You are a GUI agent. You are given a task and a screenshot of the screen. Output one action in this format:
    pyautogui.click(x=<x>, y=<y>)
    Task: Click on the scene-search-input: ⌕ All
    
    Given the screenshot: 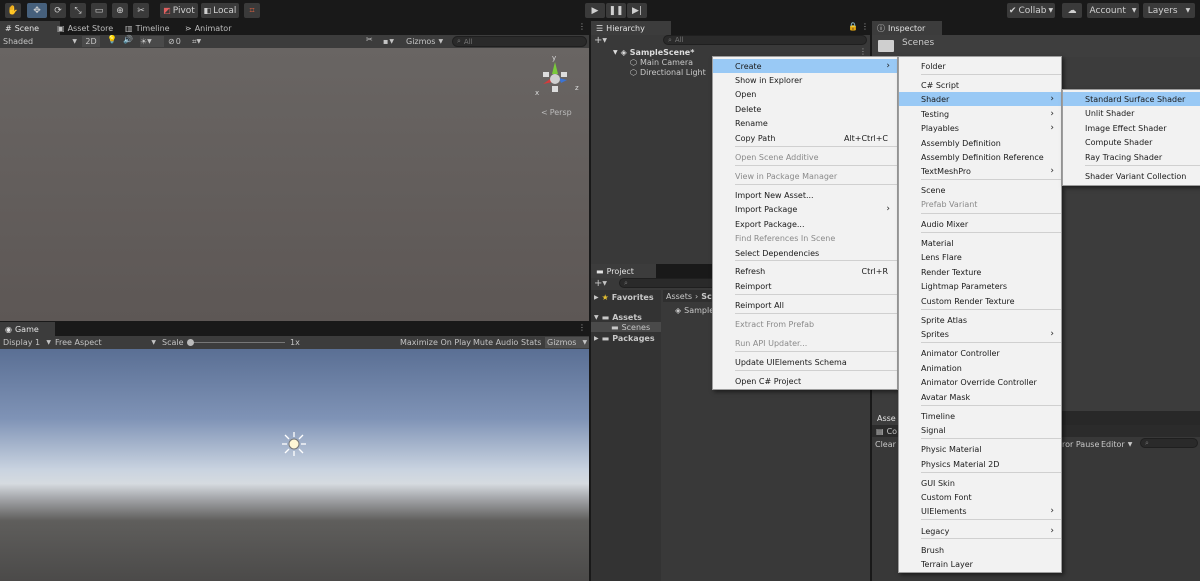 What is the action you would take?
    pyautogui.click(x=519, y=41)
    